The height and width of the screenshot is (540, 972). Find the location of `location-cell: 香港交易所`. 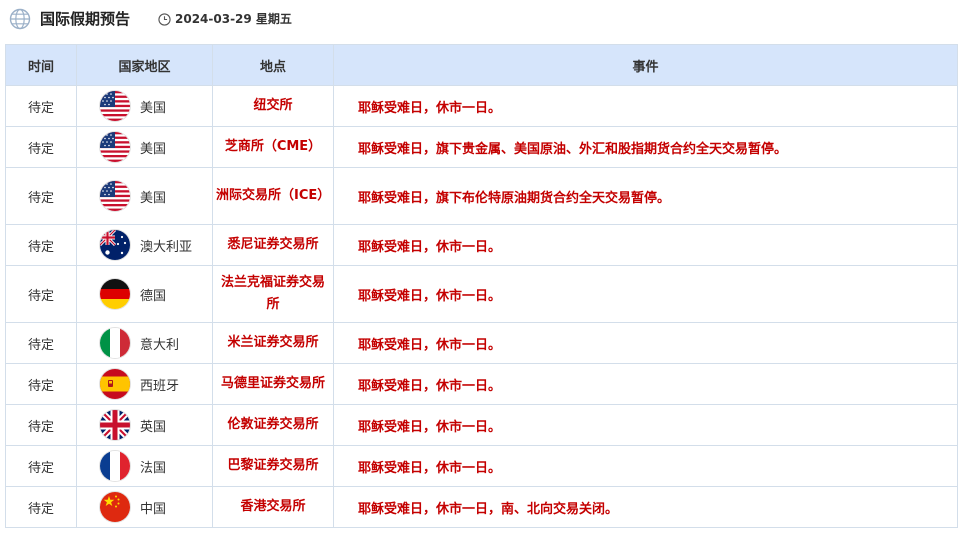

location-cell: 香港交易所 is located at coordinates (273, 507).